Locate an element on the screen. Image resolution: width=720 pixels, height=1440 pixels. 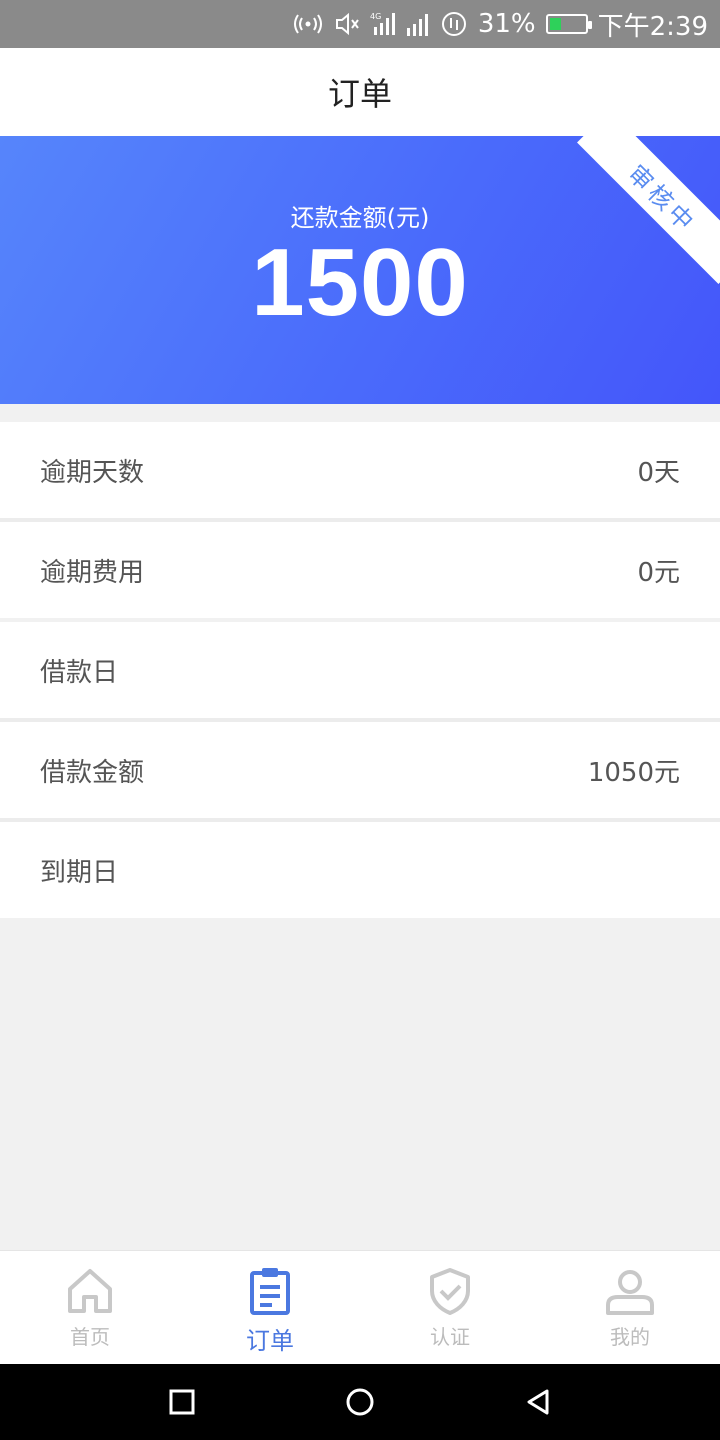
overdue-fee-label: 逾期费用 is located at coordinates (92, 572).